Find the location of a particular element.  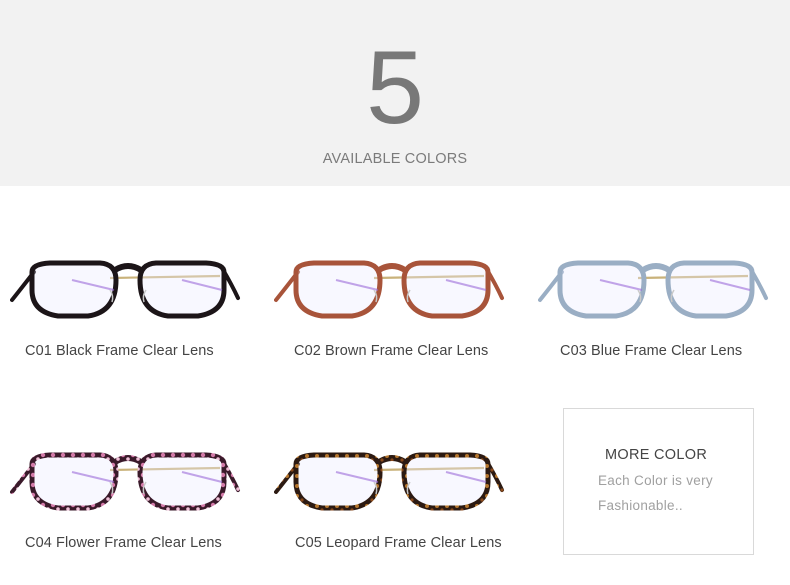

product-c05: C05 Leopard Frame Clear Lens is located at coordinates (394, 502).